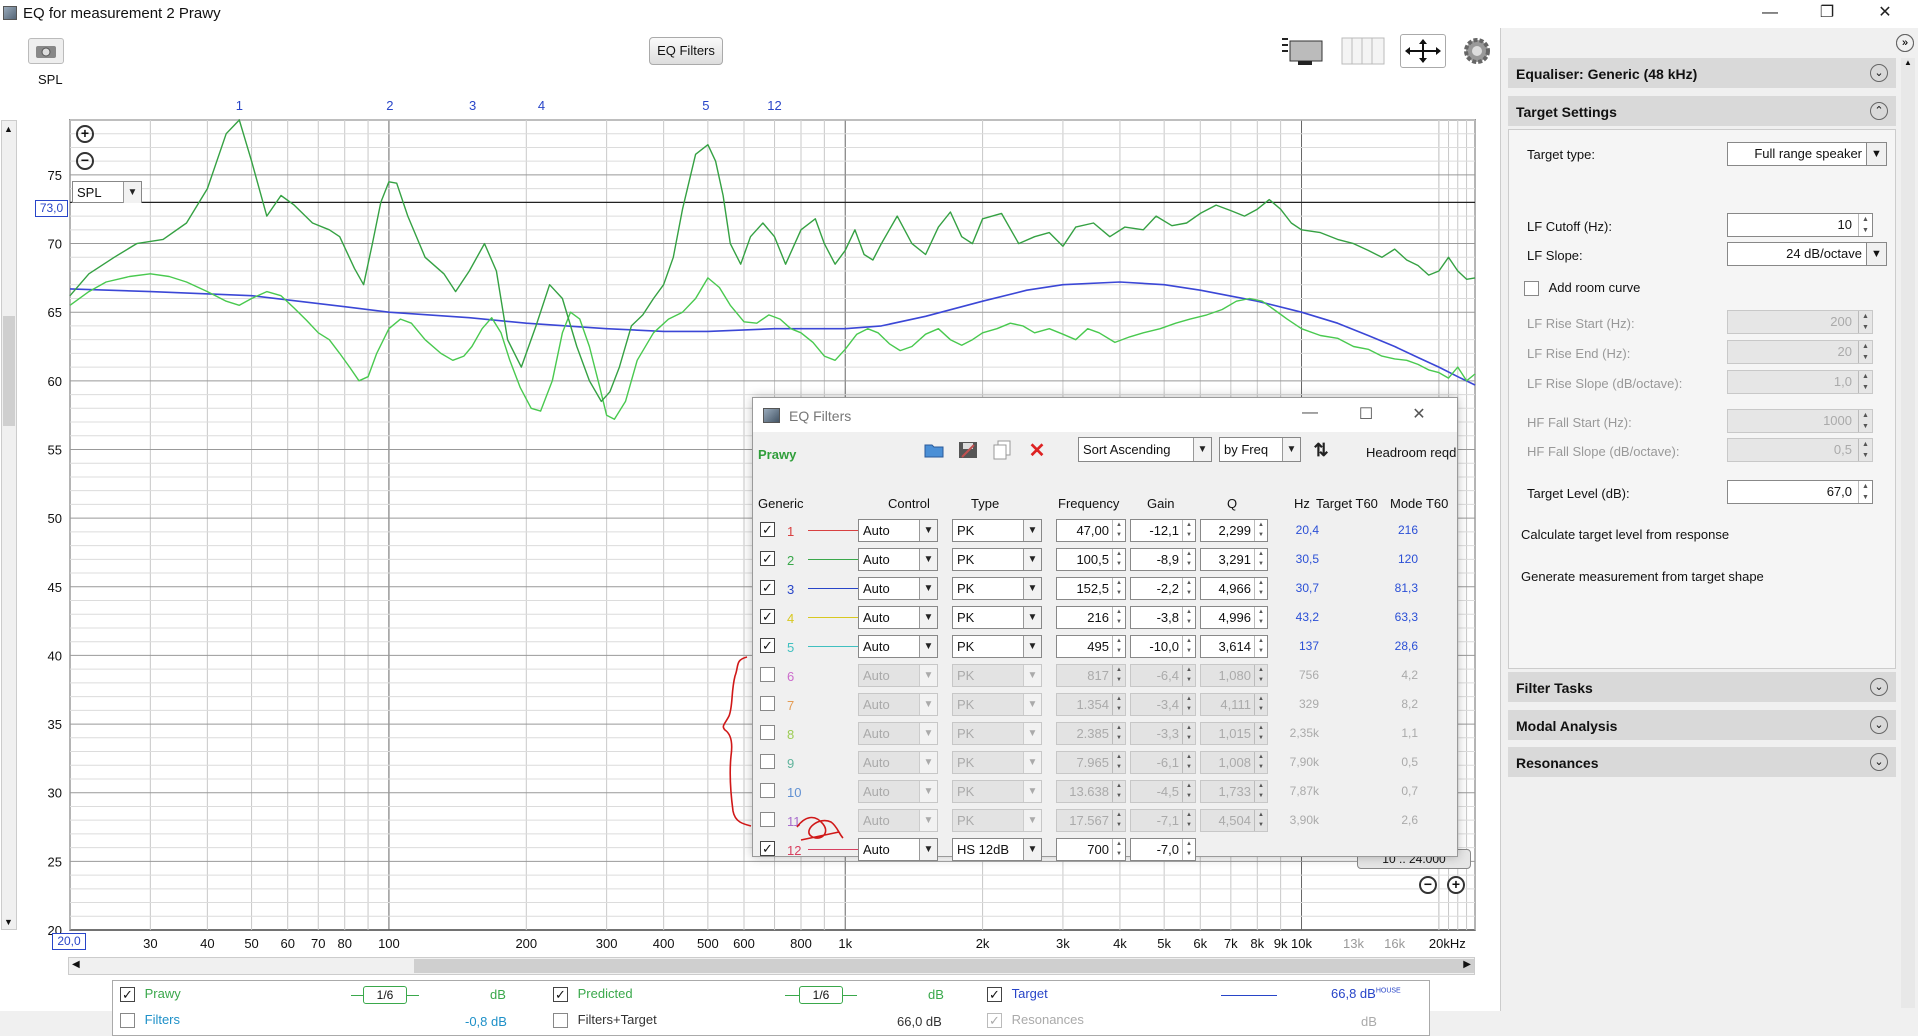 This screenshot has width=1918, height=1036. I want to click on filter-q-field: 4,996 ▲ ▼, so click(1234, 617).